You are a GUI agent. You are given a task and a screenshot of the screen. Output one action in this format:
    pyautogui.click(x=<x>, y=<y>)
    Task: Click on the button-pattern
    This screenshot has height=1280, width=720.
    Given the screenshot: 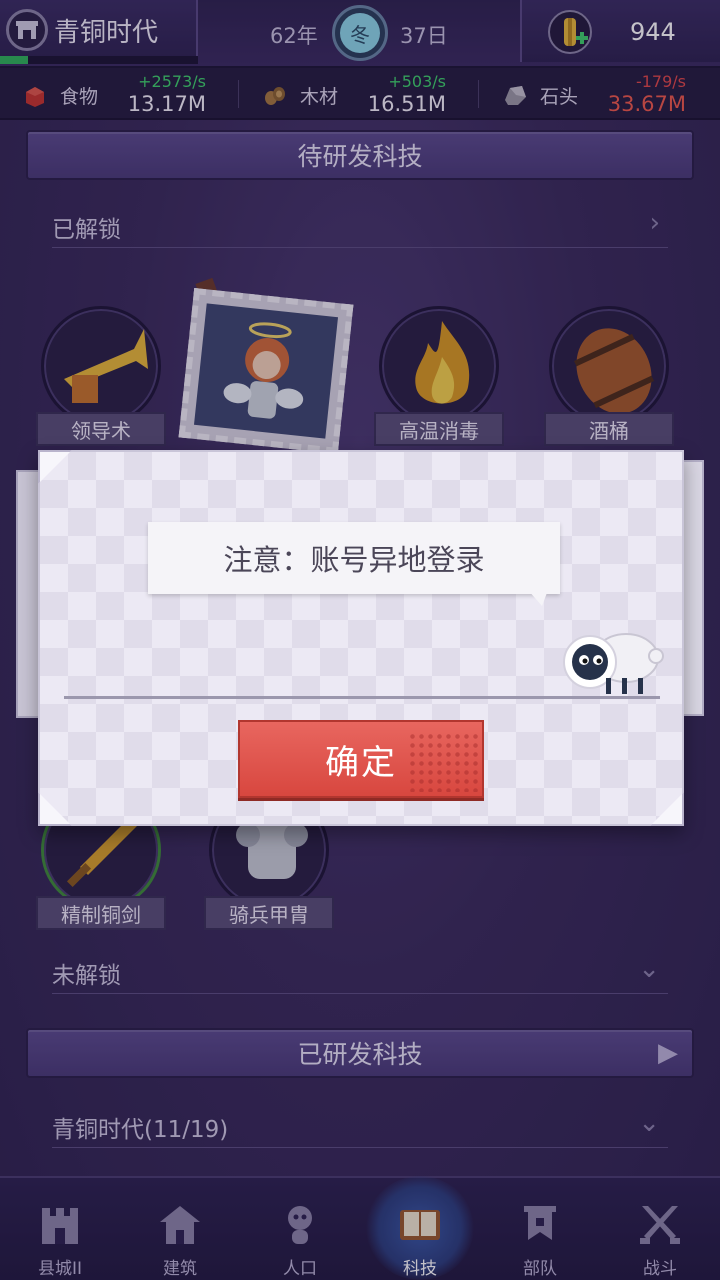 What is the action you would take?
    pyautogui.click(x=443, y=762)
    